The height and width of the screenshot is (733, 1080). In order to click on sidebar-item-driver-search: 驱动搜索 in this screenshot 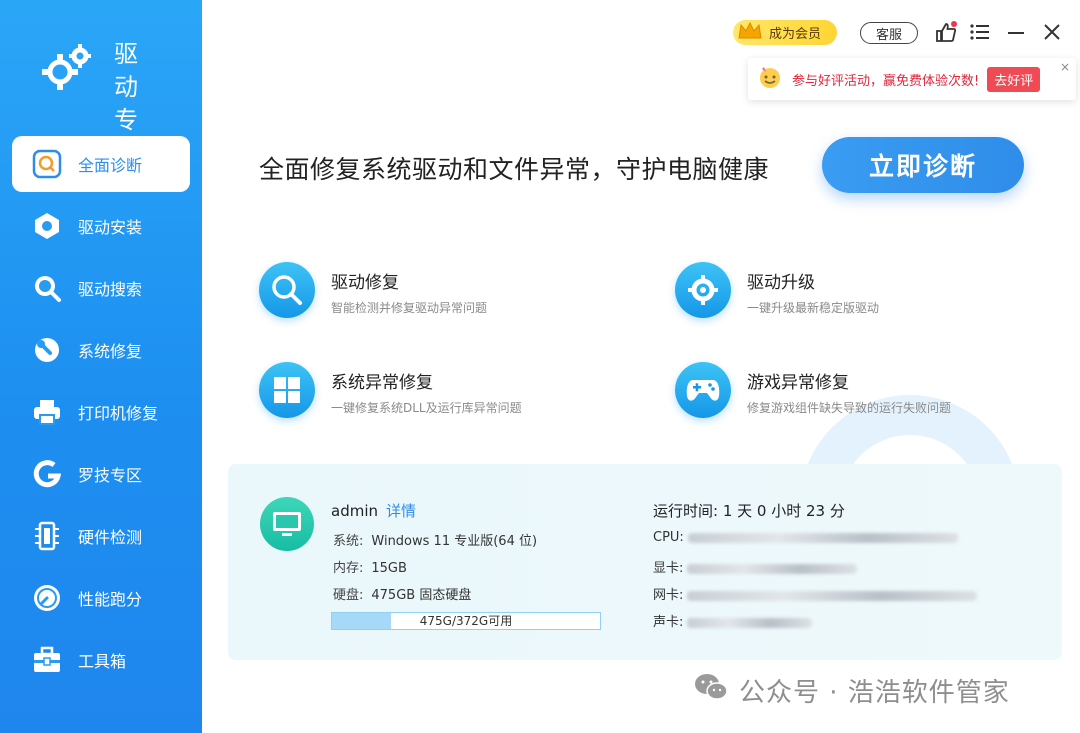, I will do `click(101, 288)`.